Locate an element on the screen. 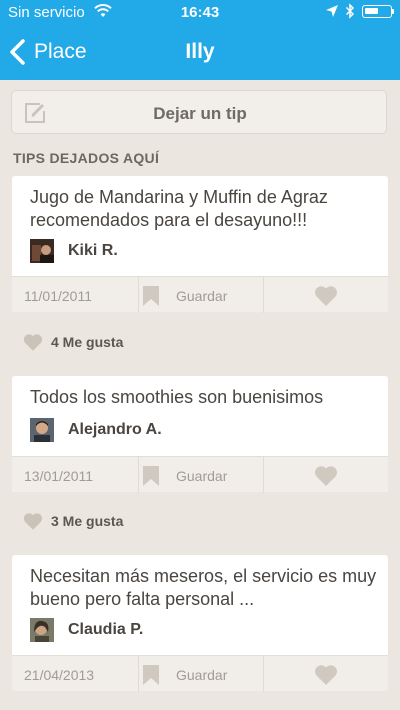 The height and width of the screenshot is (710, 400). status-time: 16:43 is located at coordinates (200, 12).